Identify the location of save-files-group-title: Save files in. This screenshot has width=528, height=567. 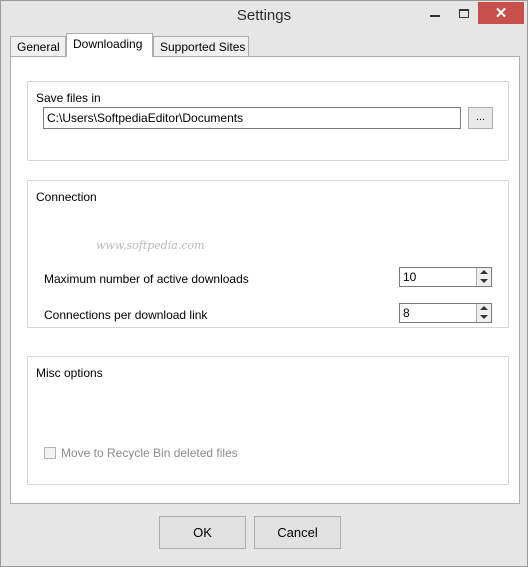
(68, 98).